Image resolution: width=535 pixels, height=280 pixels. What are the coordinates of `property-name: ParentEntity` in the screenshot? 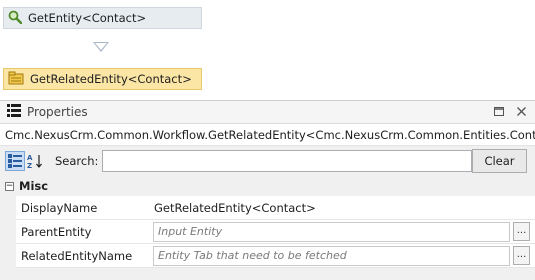 It's located at (82, 232).